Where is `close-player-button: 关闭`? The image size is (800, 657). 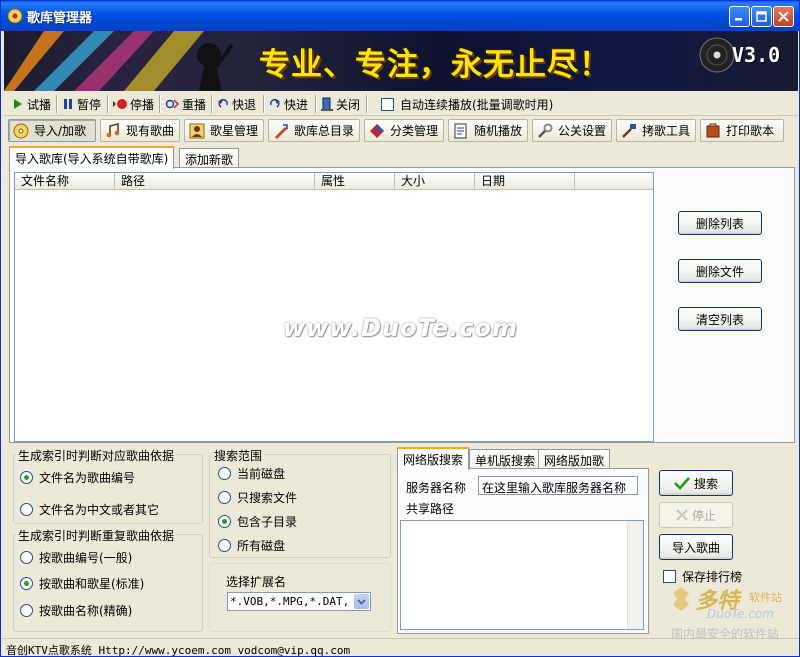 close-player-button: 关闭 is located at coordinates (339, 104).